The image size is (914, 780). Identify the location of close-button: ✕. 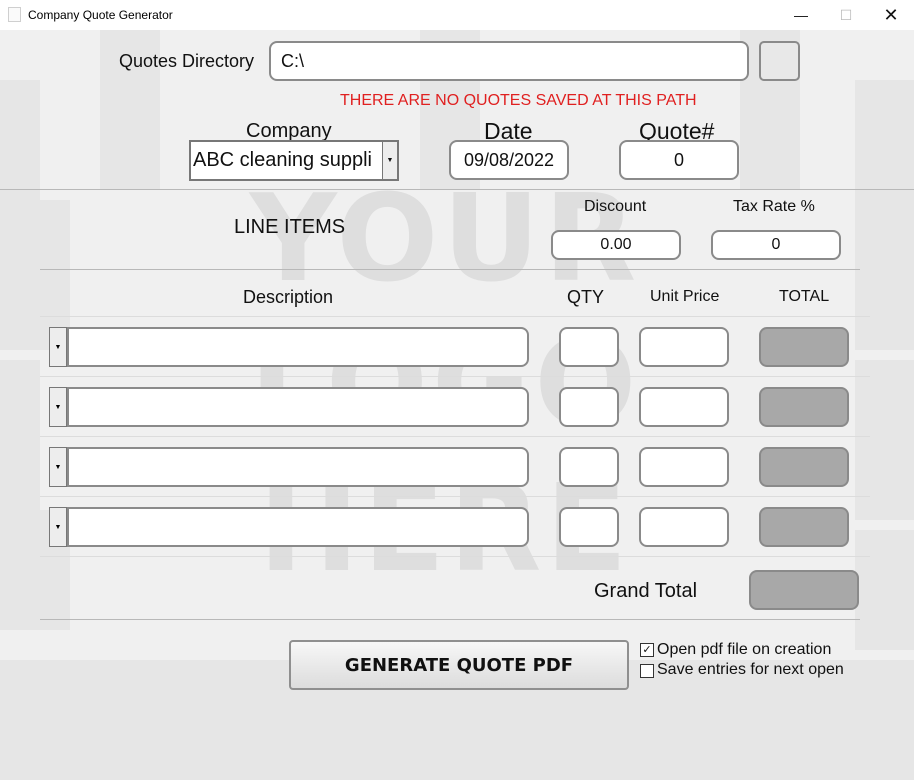
(891, 15).